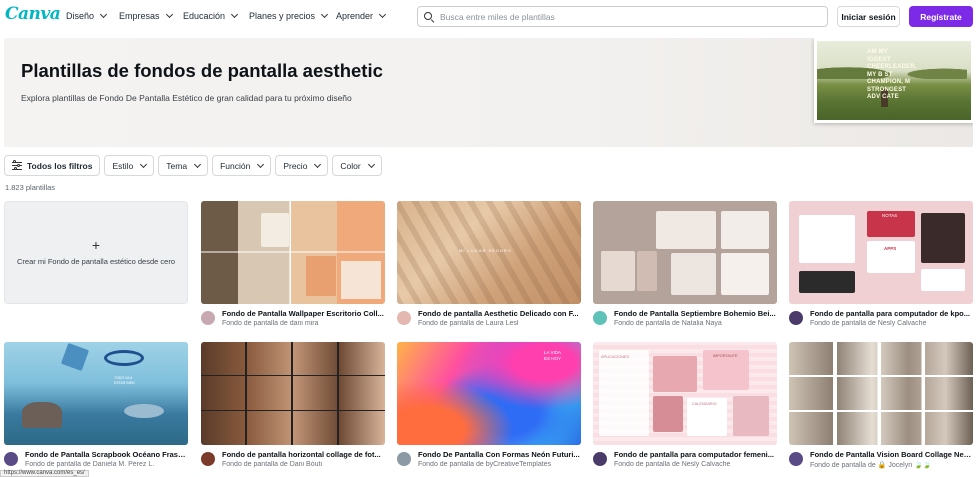  What do you see at coordinates (868, 323) in the screenshot?
I see `template-author: Fondo de pantalla de Nesly Calvache` at bounding box center [868, 323].